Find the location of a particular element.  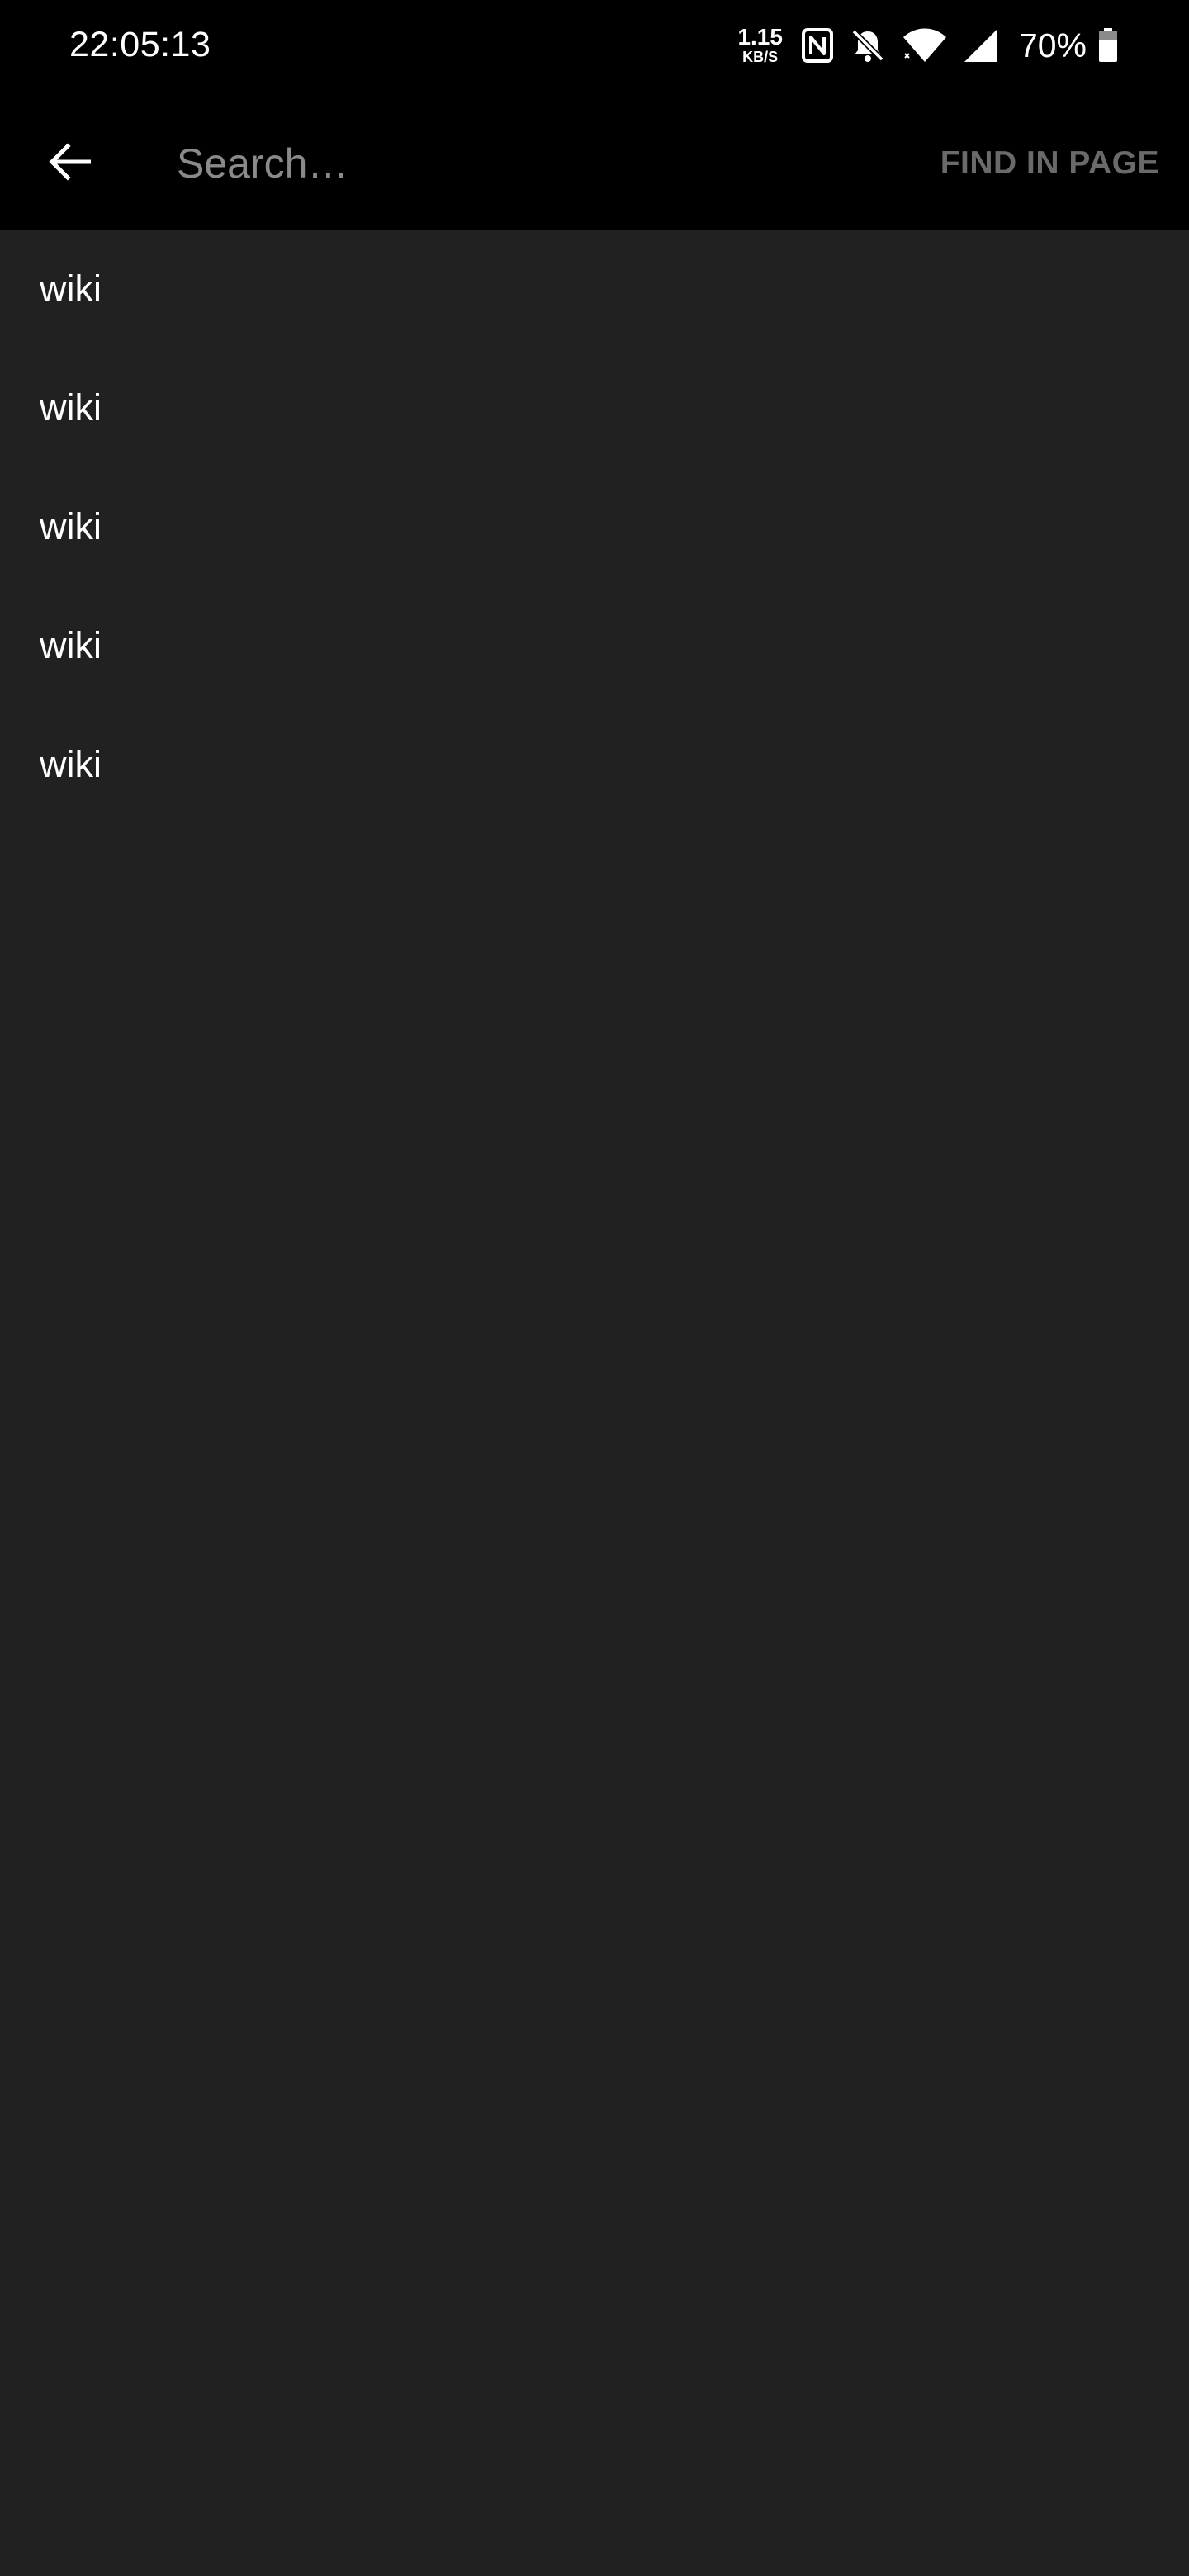

network-speed: 1.15 KB/S is located at coordinates (760, 45).